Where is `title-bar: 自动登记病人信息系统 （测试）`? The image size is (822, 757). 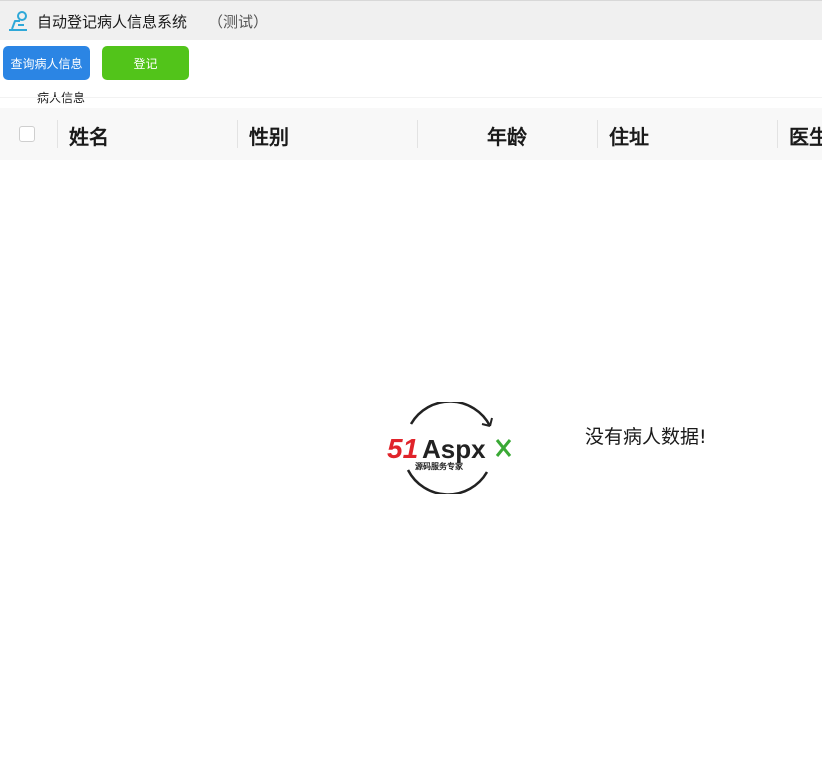
title-bar: 自动登记病人信息系统 （测试） is located at coordinates (411, 20).